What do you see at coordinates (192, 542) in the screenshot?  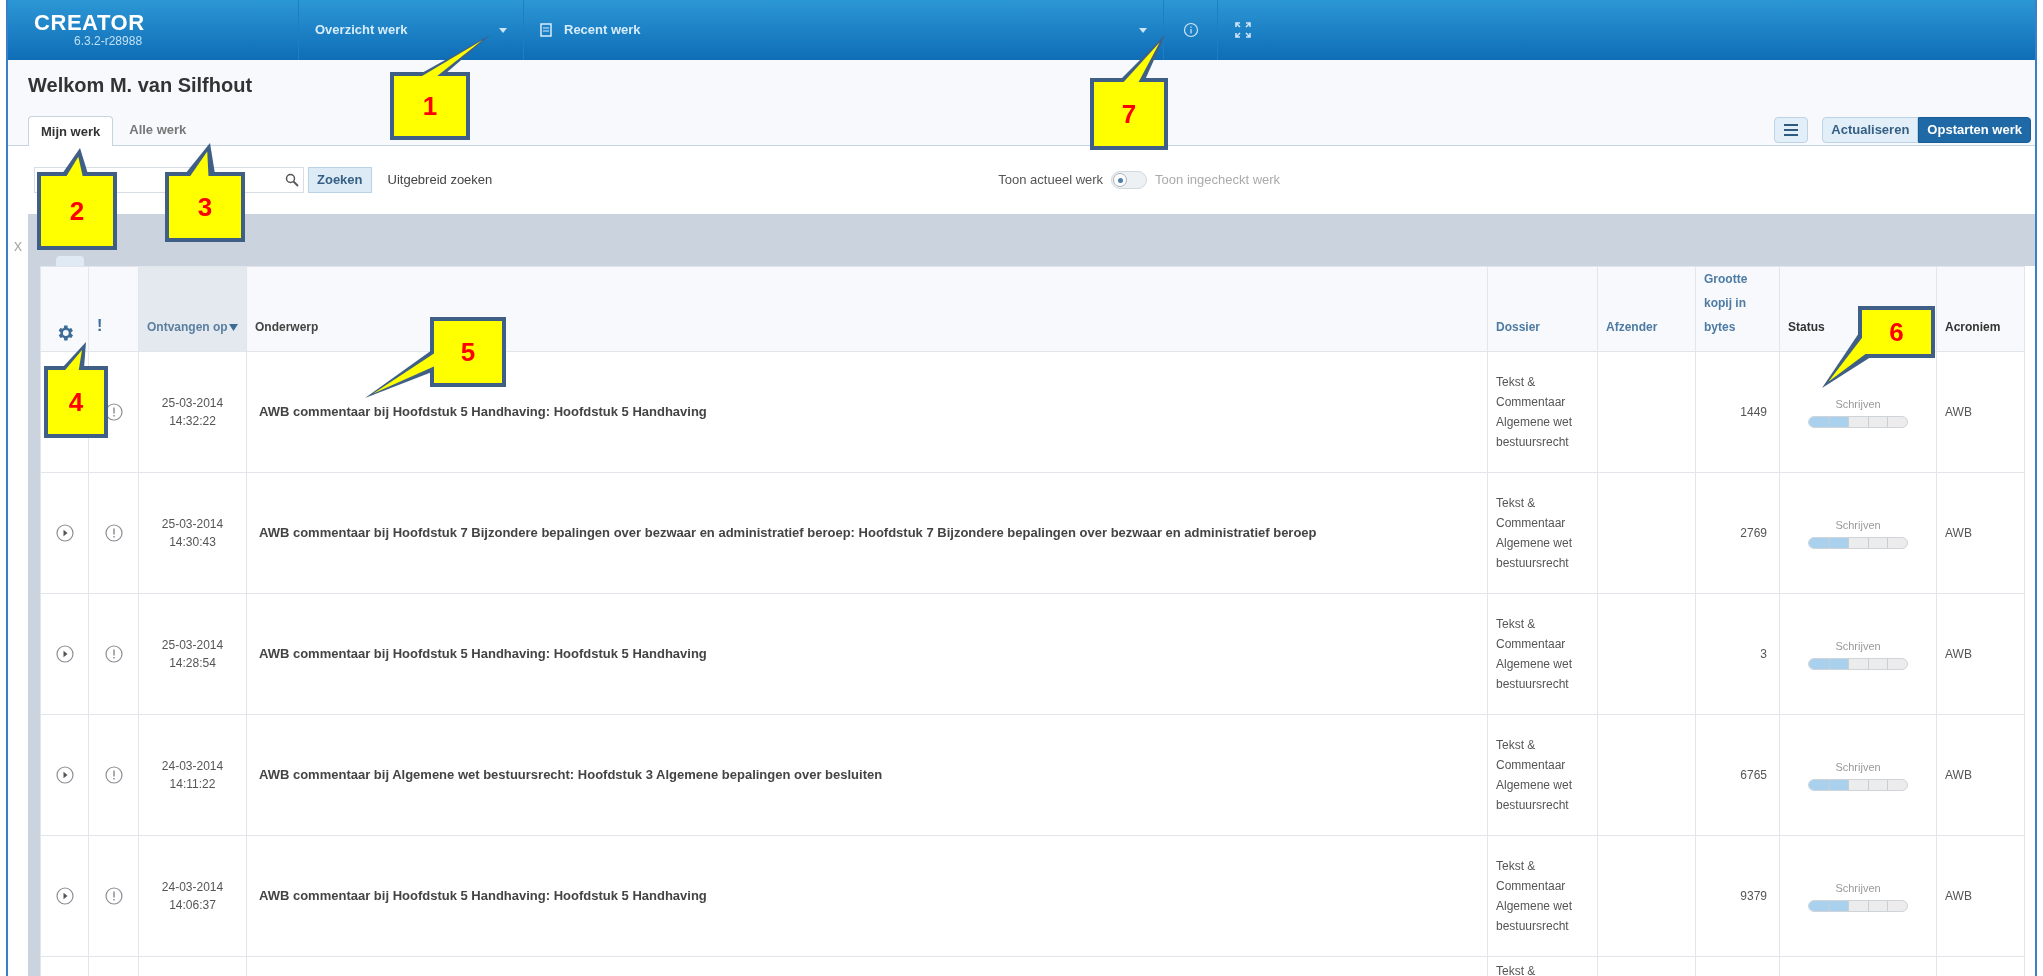 I see `time-text: 14:30:43` at bounding box center [192, 542].